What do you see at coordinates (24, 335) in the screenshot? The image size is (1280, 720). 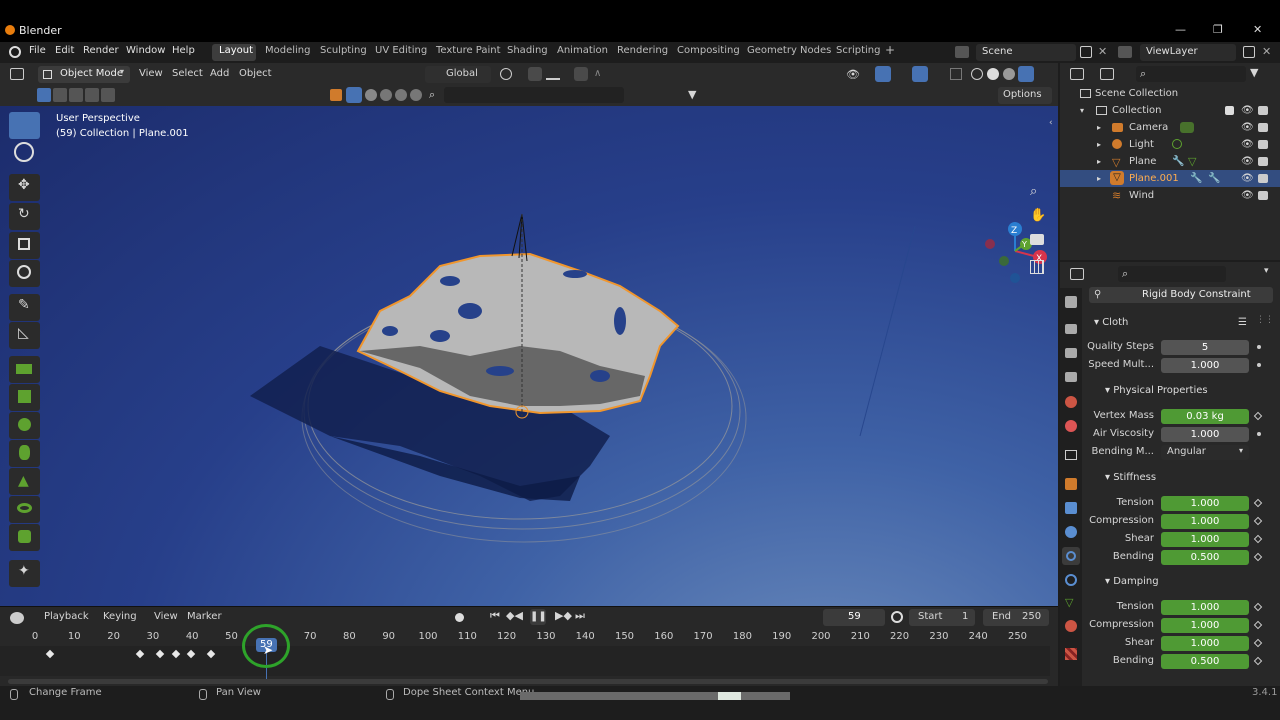 I see `measure-tool-icon: ◺` at bounding box center [24, 335].